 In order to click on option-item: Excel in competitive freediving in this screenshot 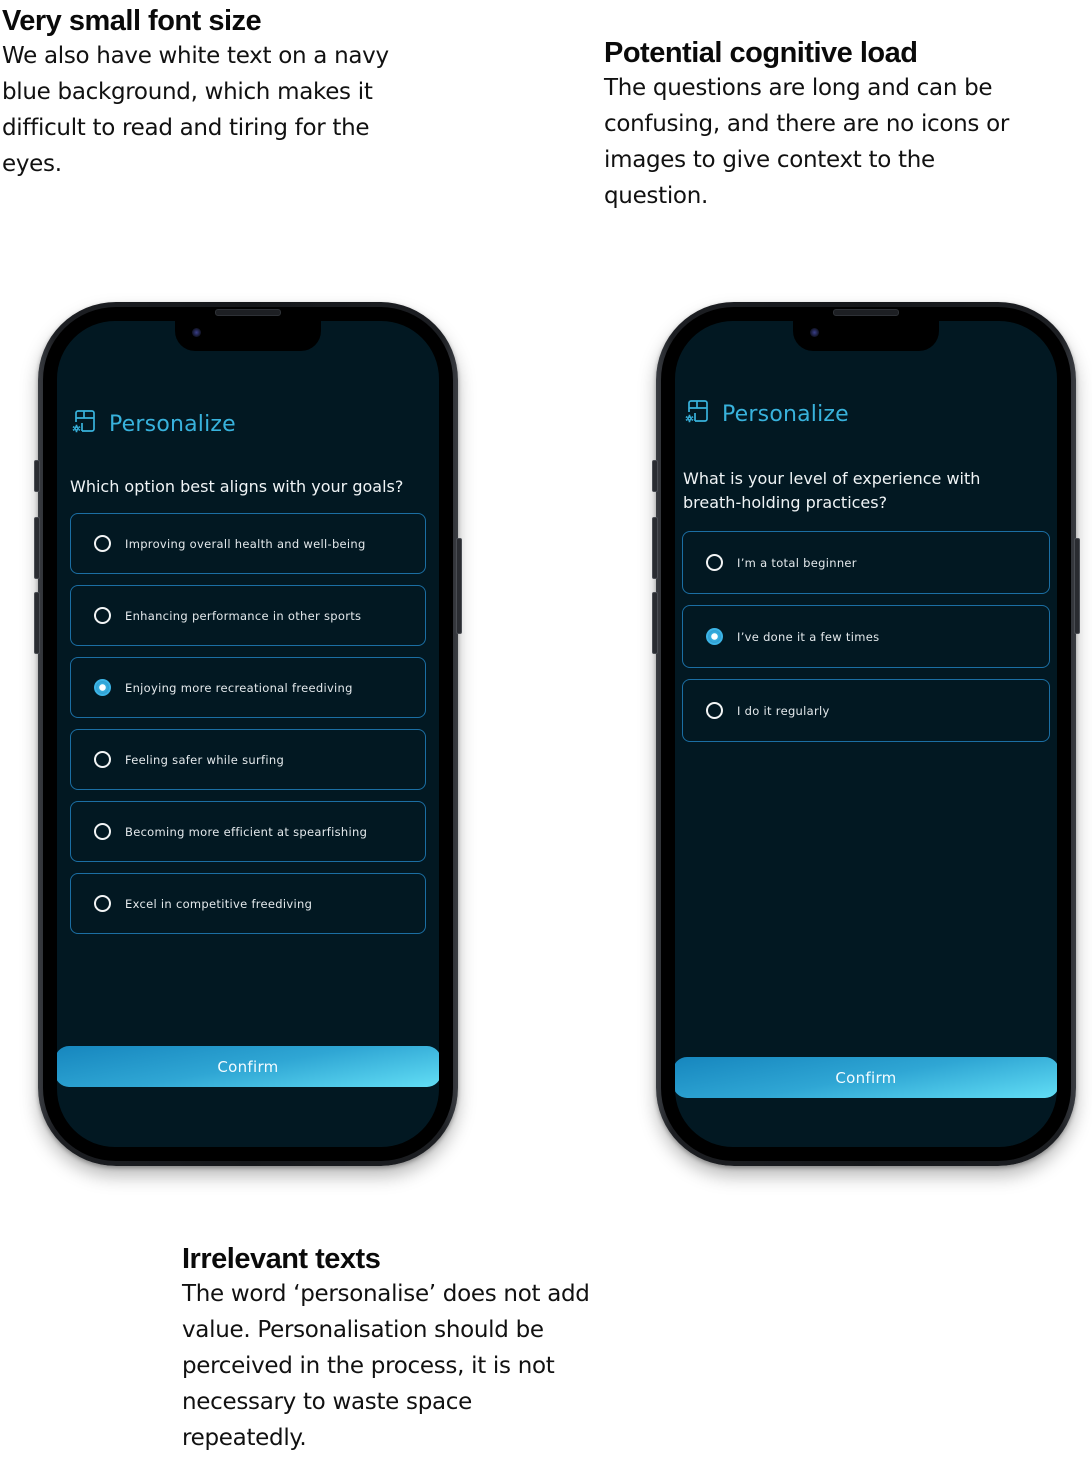, I will do `click(248, 903)`.